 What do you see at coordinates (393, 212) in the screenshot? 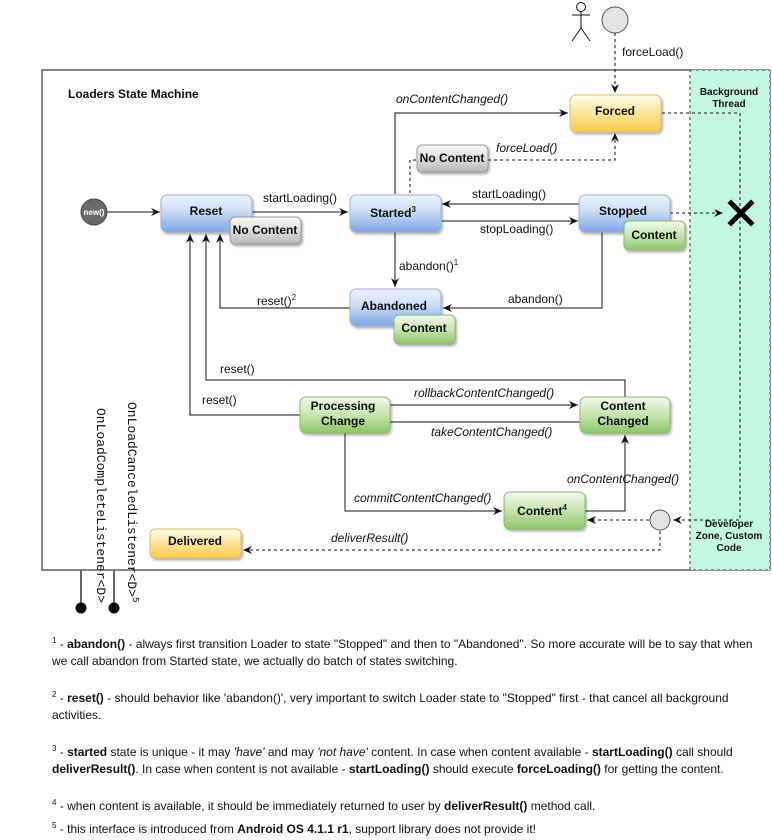
I see `svg-text: Started3` at bounding box center [393, 212].